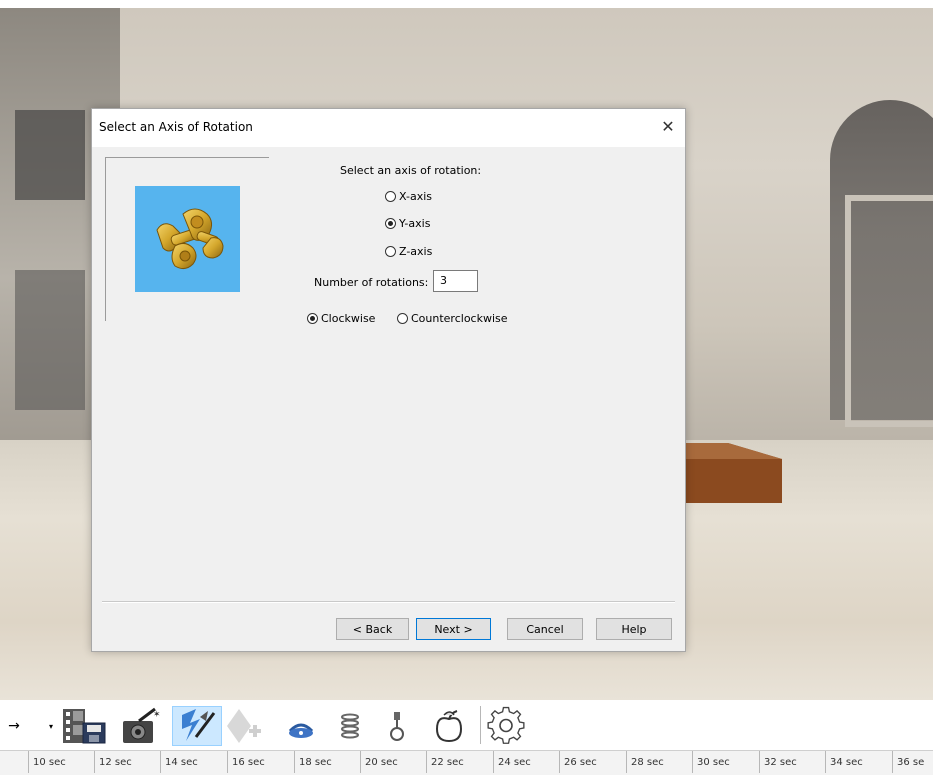 This screenshot has height=775, width=933. Describe the element at coordinates (84, 726) in the screenshot. I see `film-save-icon` at that location.